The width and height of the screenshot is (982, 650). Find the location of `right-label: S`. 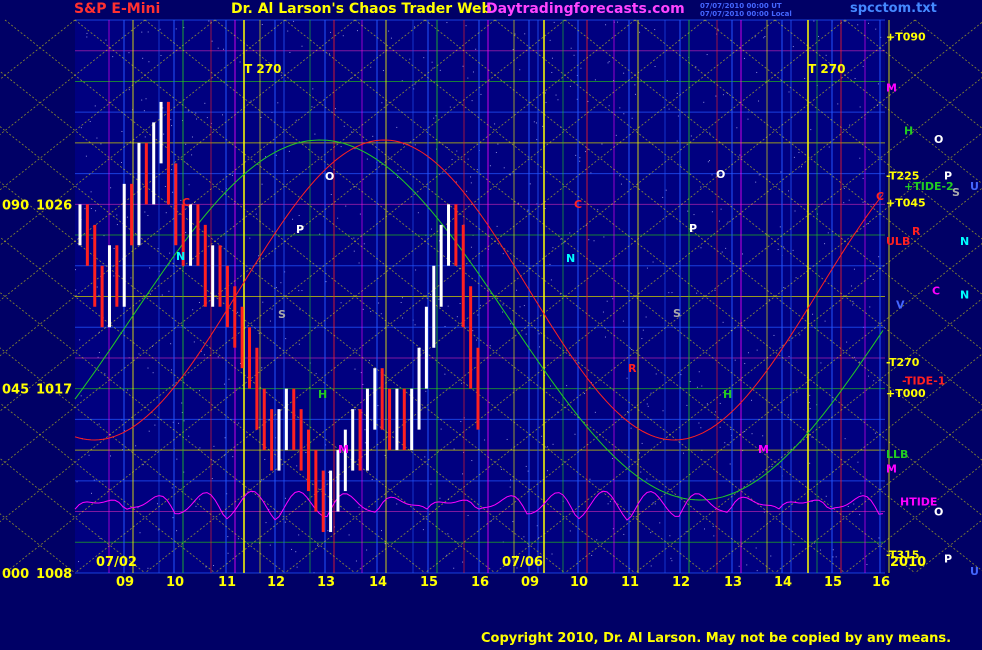

right-label: S is located at coordinates (956, 192).